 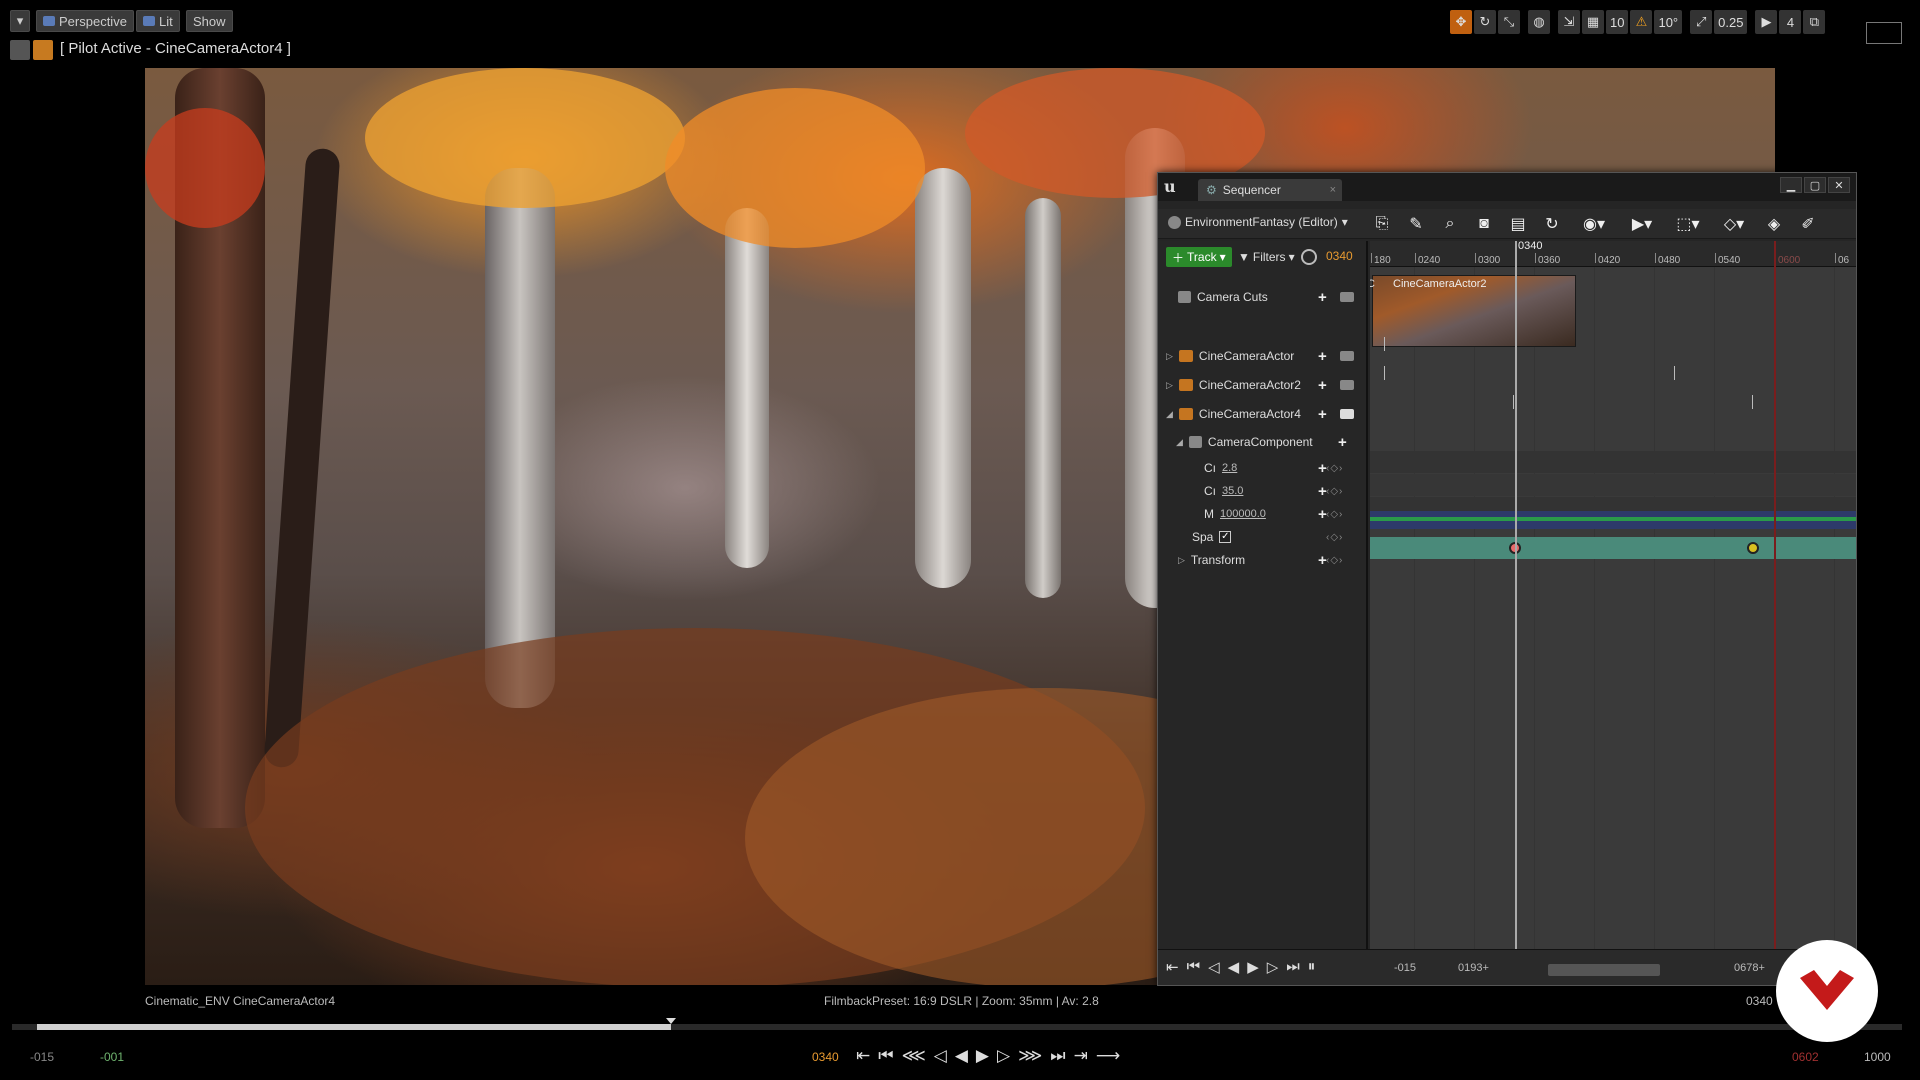 What do you see at coordinates (1030, 1056) in the screenshot?
I see `next-keyframe-icon: ⋙` at bounding box center [1030, 1056].